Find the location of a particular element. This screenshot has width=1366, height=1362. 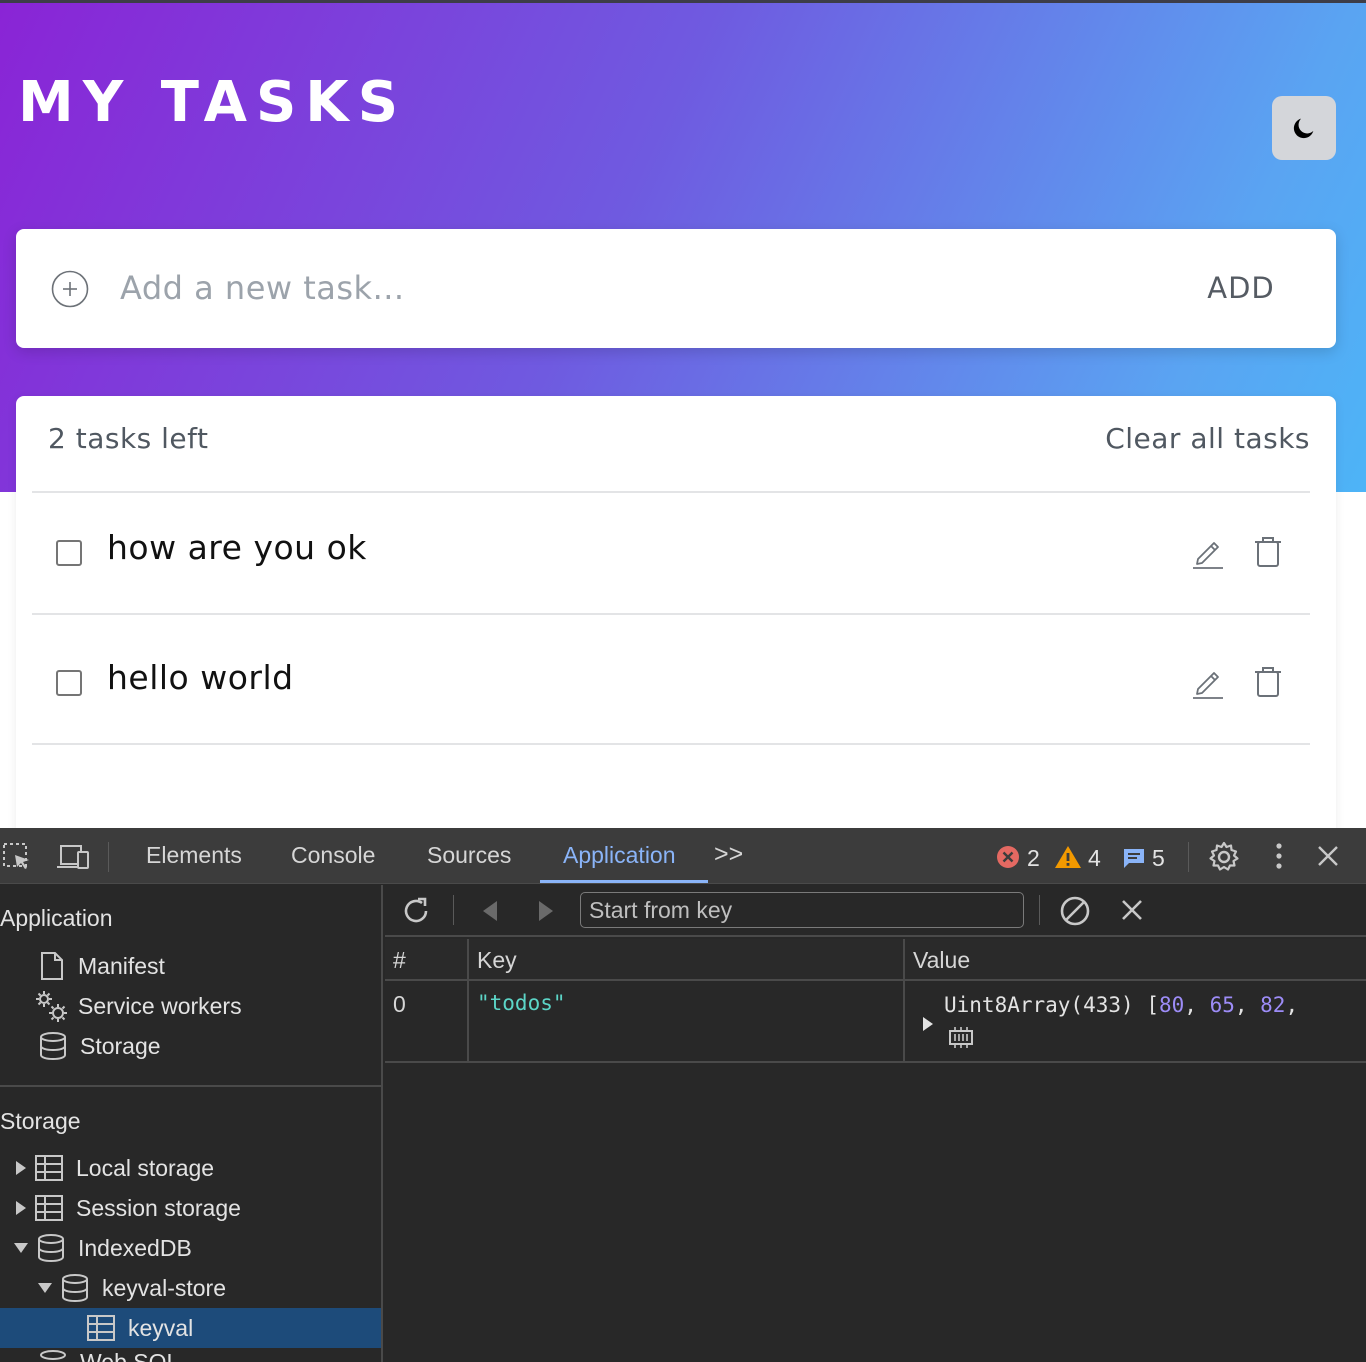

sidebar-item-local-storage: Local storage is located at coordinates (115, 1168).